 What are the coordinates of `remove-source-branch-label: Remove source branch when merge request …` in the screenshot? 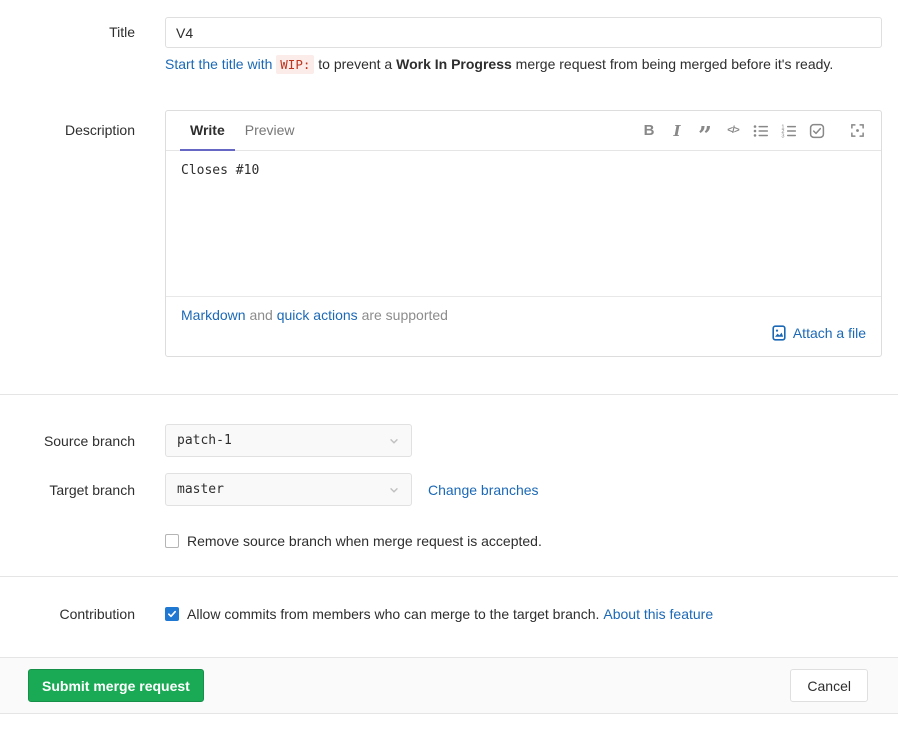 It's located at (364, 541).